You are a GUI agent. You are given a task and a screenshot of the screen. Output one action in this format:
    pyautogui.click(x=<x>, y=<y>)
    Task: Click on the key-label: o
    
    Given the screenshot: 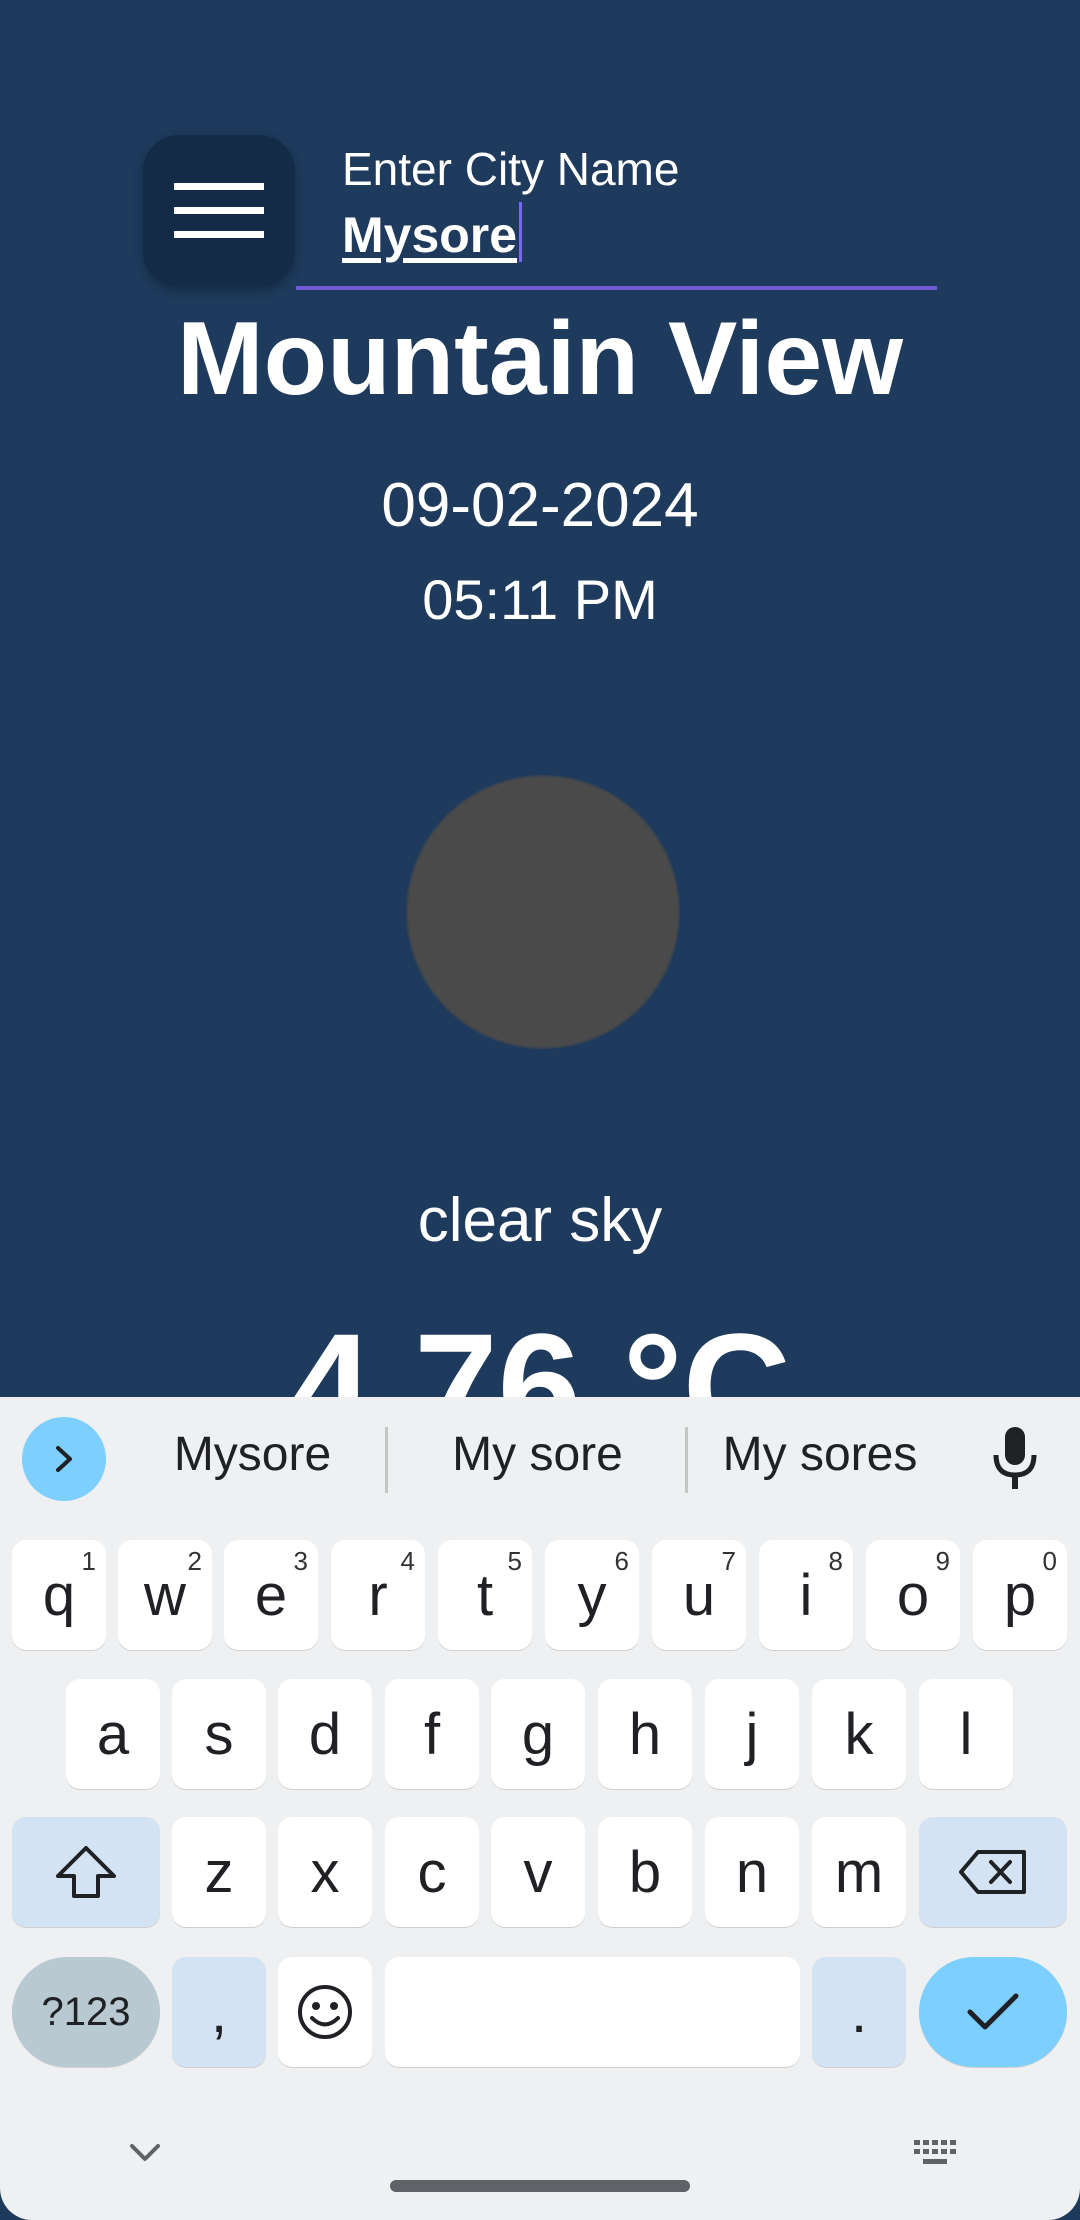 What is the action you would take?
    pyautogui.click(x=913, y=1595)
    